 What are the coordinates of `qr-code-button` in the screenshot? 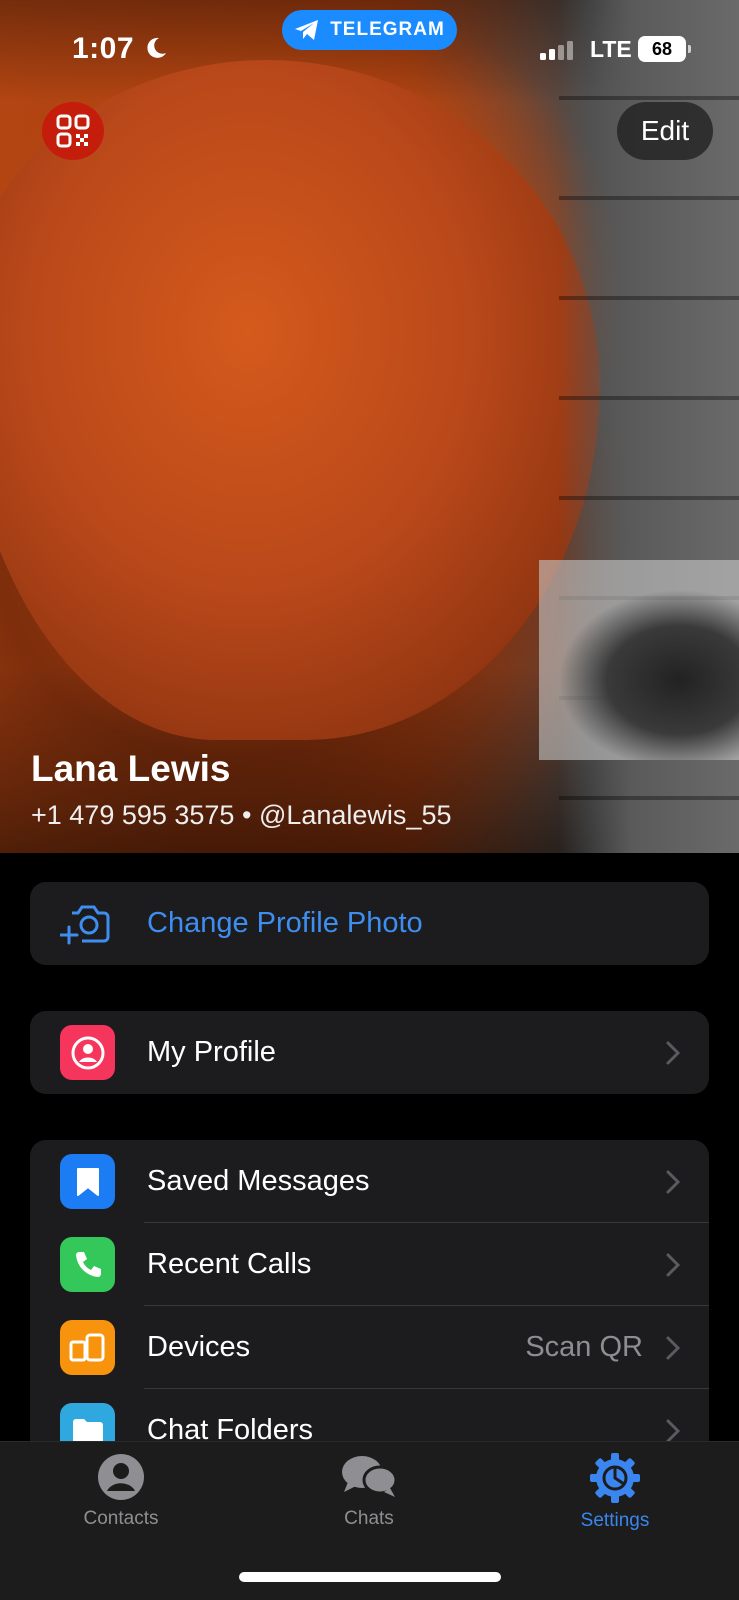 It's located at (73, 131).